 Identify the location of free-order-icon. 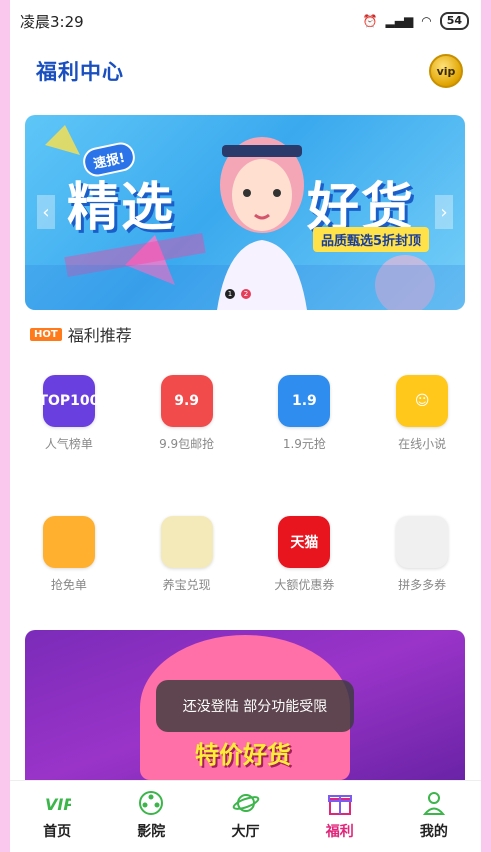
(68, 542).